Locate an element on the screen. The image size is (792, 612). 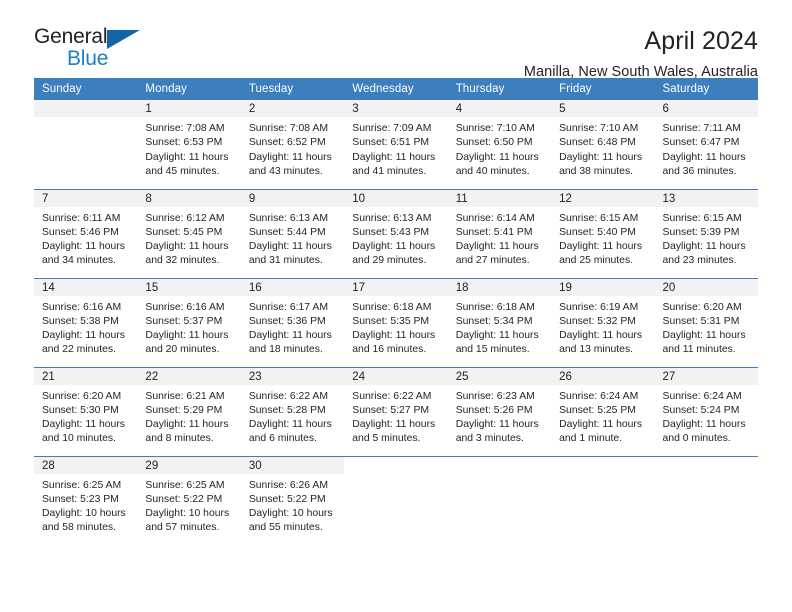
sunset-time: Sunset: 5:22 PM is located at coordinates (287, 499).